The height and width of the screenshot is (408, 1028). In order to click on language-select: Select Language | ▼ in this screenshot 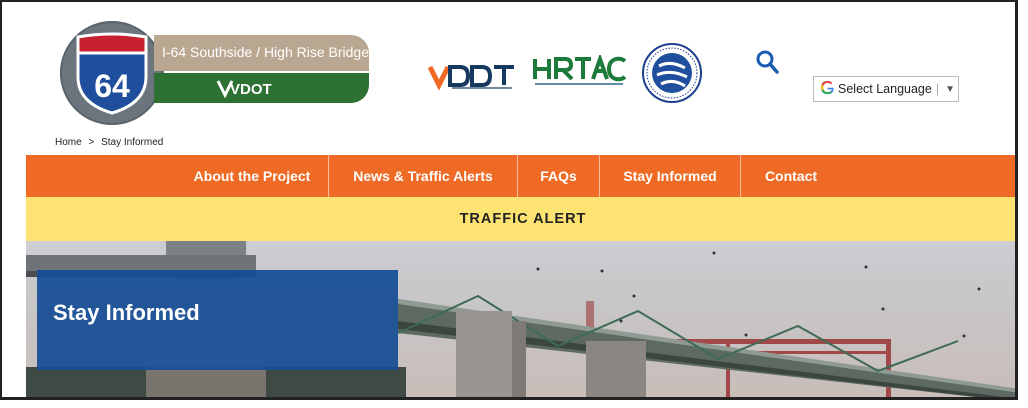, I will do `click(886, 89)`.